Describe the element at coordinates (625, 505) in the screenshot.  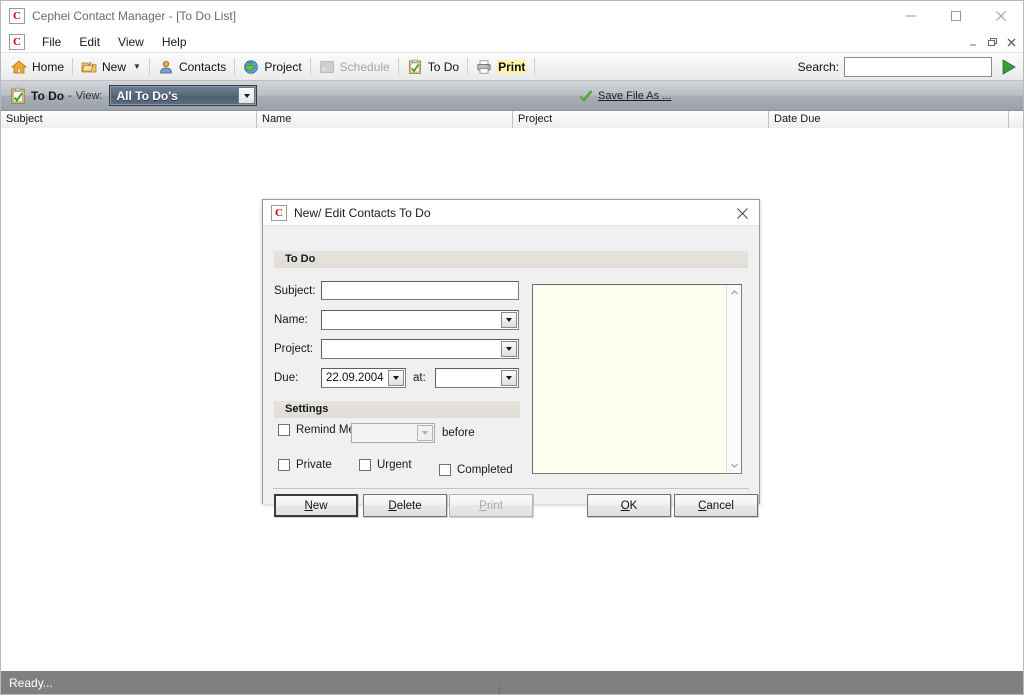
I see `ok-button-accel: O` at that location.